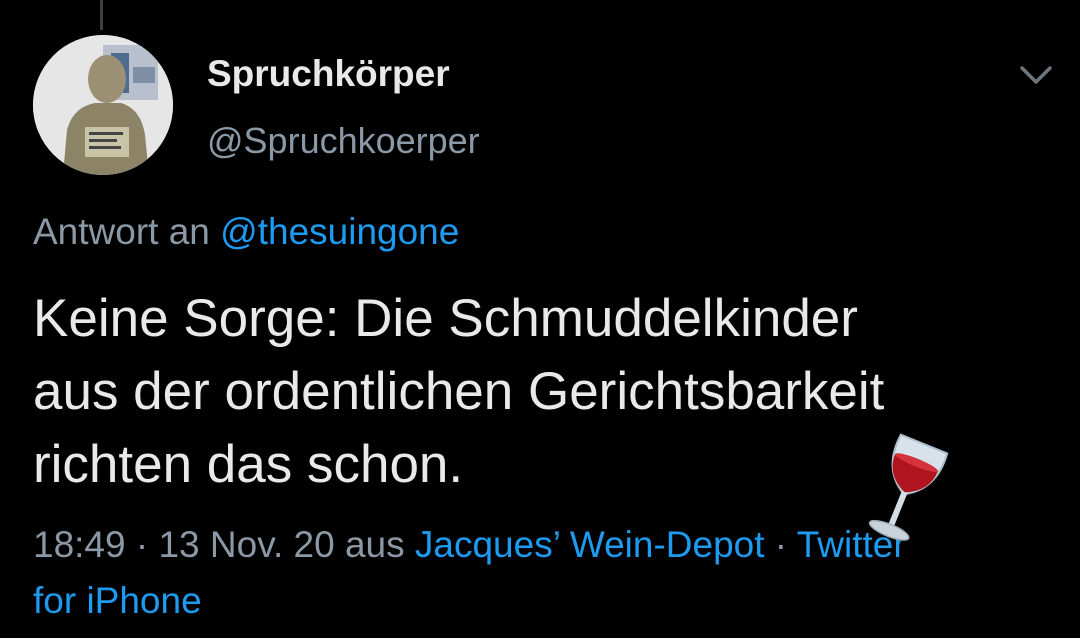 The image size is (1080, 638). I want to click on reply-mention-link: @thesuingone, so click(339, 231).